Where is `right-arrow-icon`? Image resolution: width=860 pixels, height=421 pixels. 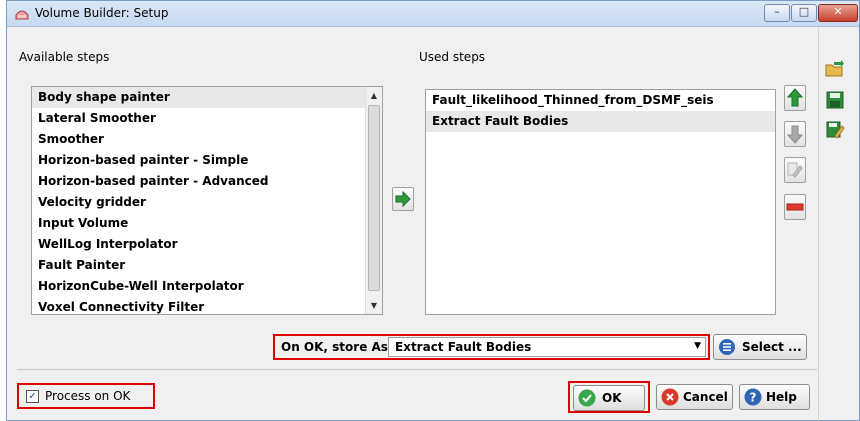 right-arrow-icon is located at coordinates (403, 199).